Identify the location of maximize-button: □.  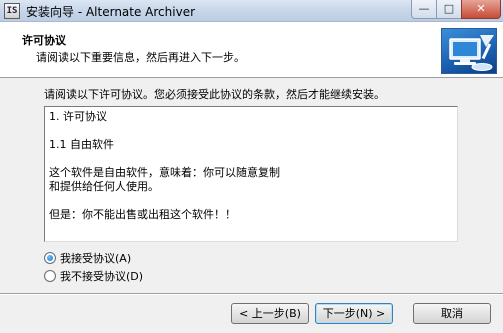
(449, 9).